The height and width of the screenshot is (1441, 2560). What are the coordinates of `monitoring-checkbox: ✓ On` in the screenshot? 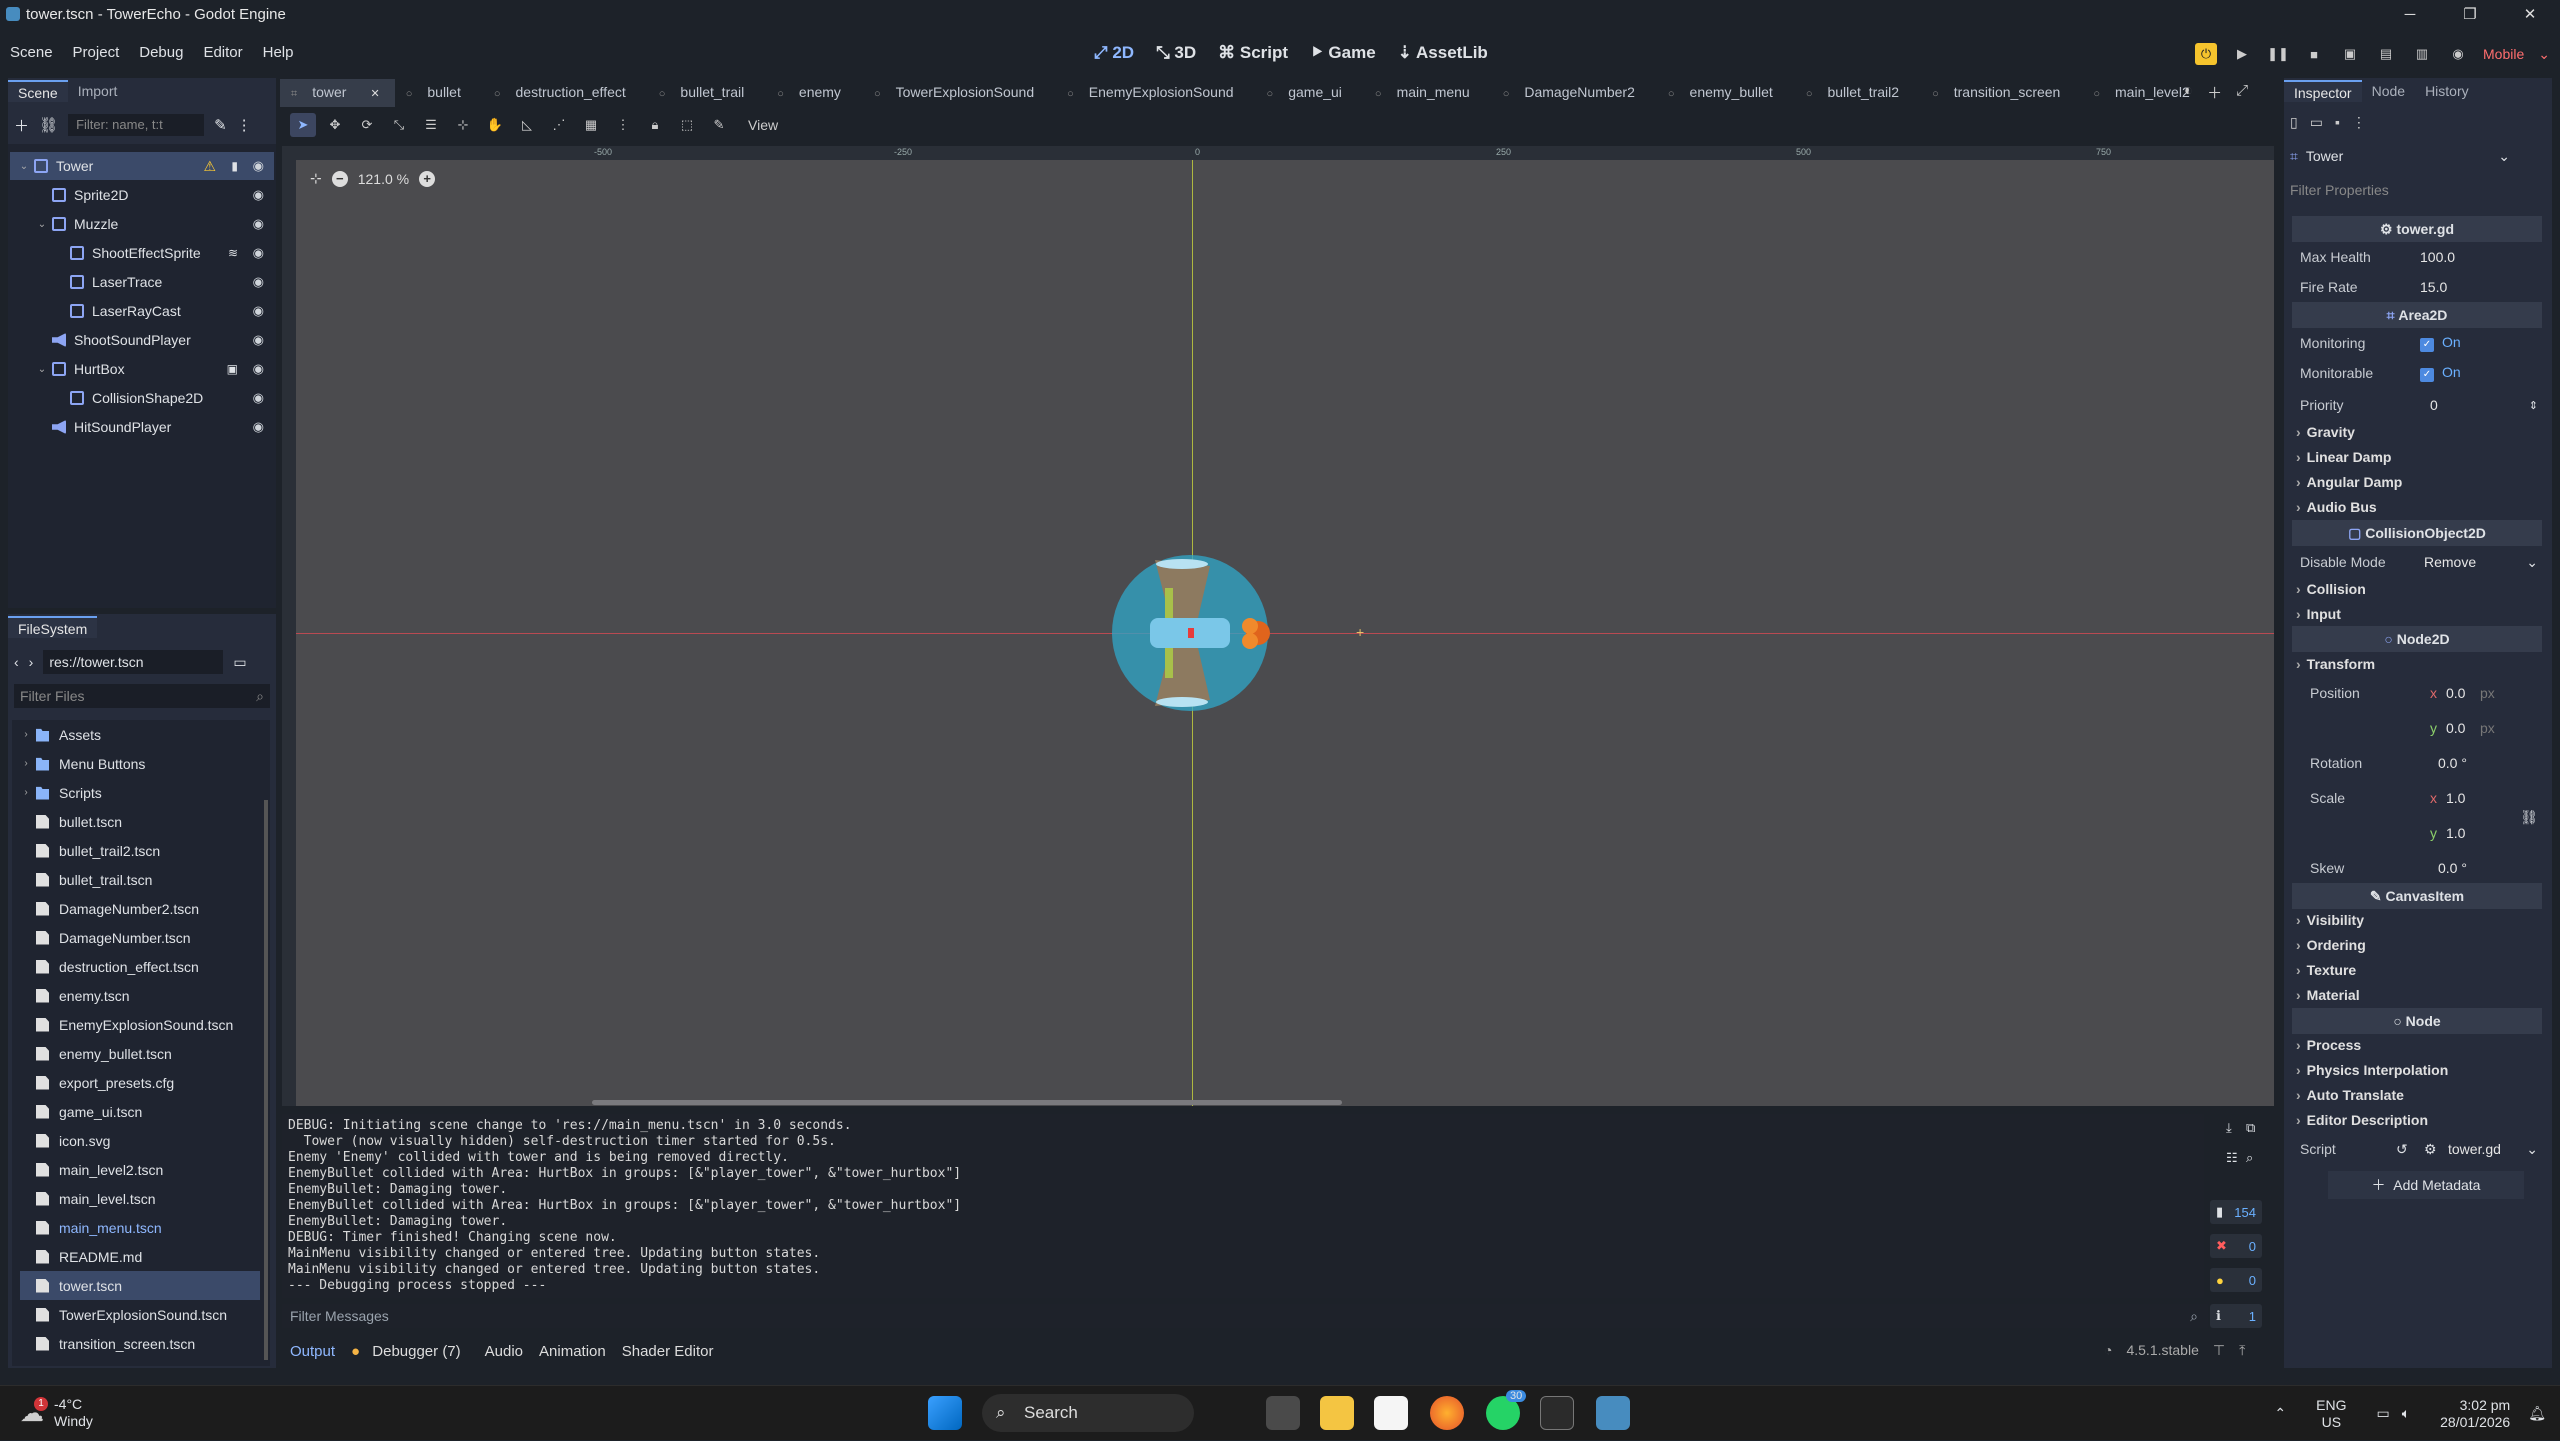 It's located at (2440, 343).